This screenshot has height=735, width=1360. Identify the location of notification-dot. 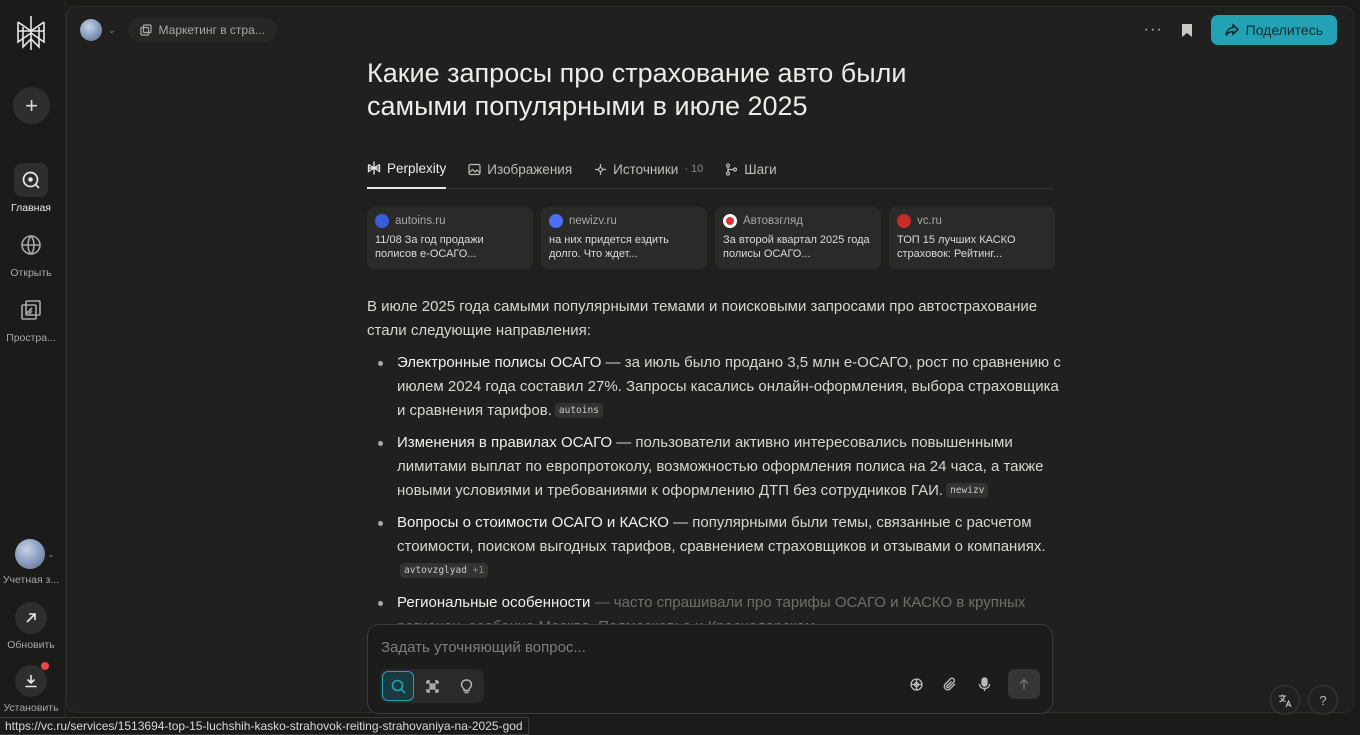
(45, 666).